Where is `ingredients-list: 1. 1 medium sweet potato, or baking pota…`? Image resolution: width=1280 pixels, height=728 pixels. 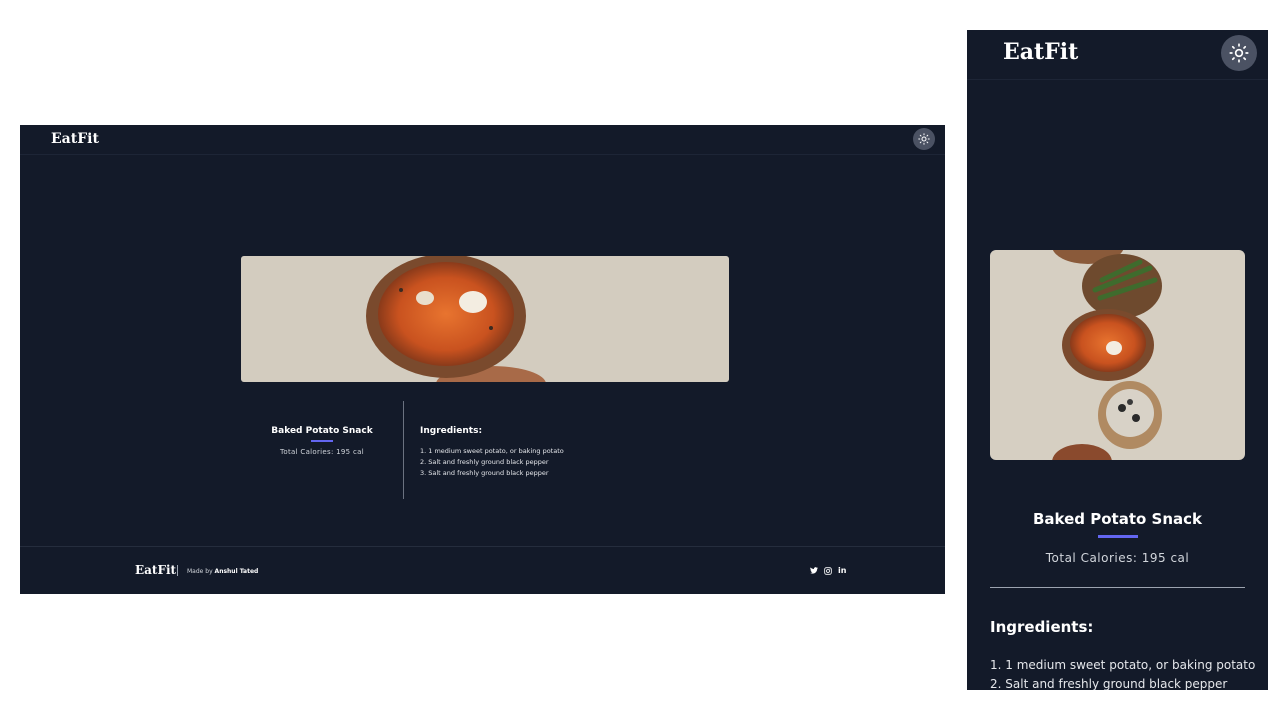 ingredients-list: 1. 1 medium sweet potato, or baking pota… is located at coordinates (1122, 673).